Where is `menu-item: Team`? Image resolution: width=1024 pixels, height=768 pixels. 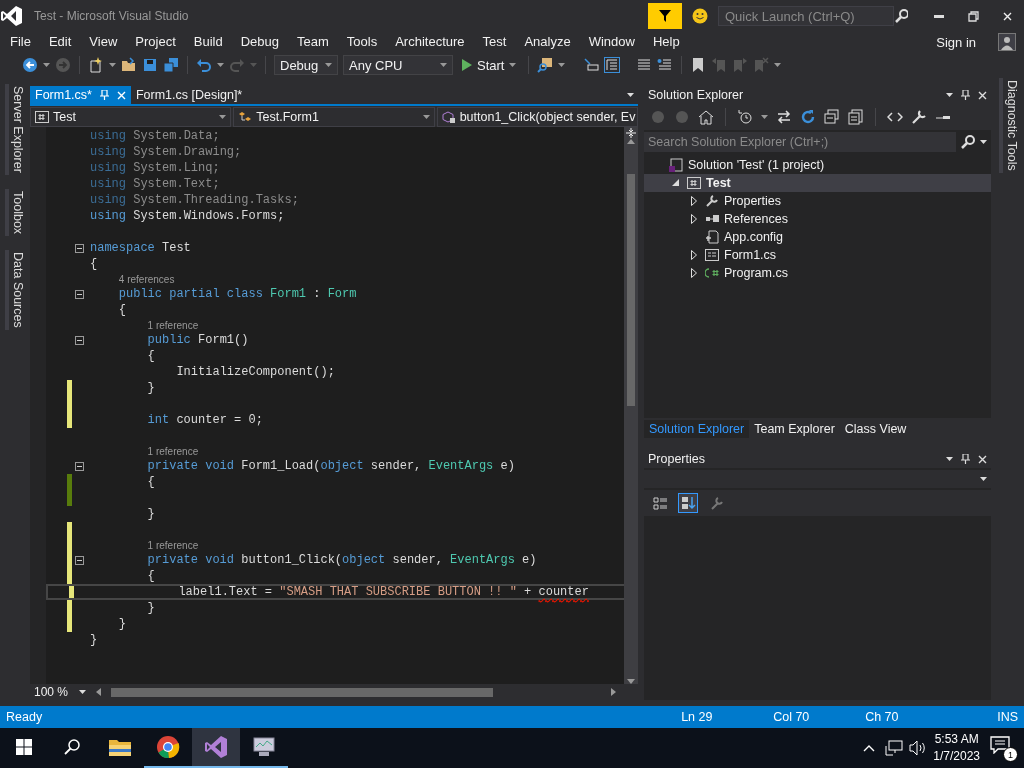
menu-item: Team is located at coordinates (313, 42).